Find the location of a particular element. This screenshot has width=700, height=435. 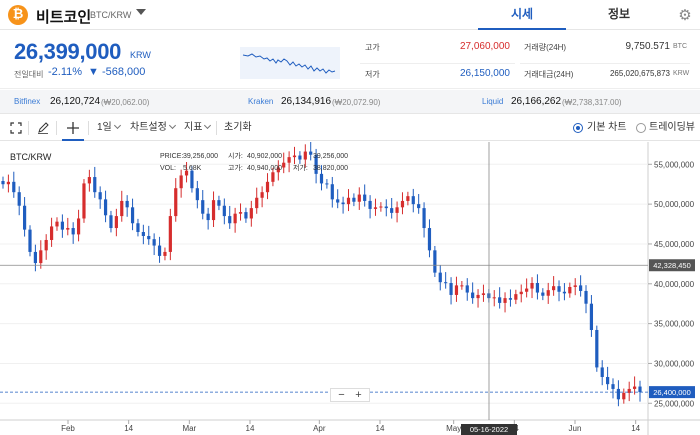

legend-high-label: 고가: is located at coordinates (235, 167).